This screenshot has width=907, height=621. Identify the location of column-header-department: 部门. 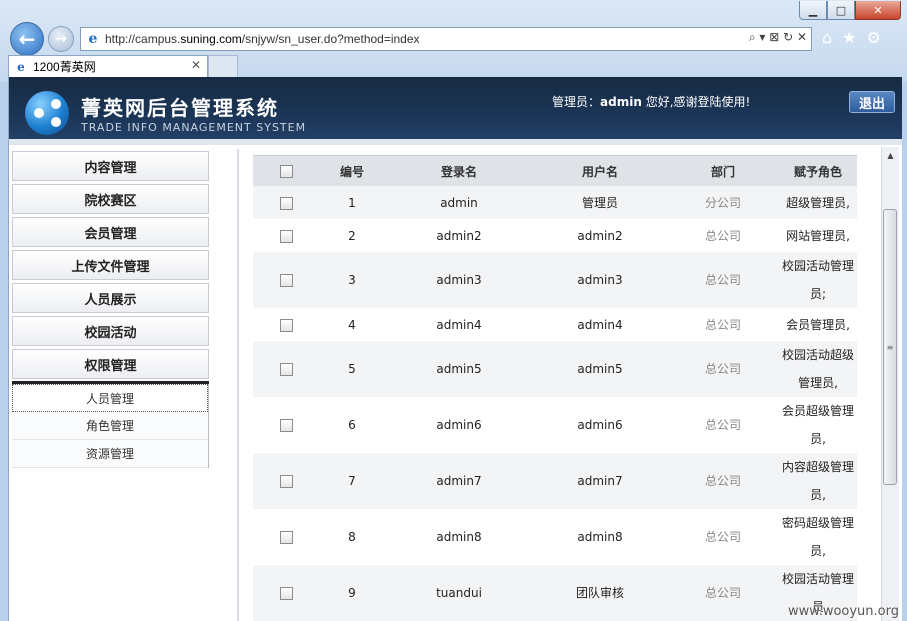
(723, 170).